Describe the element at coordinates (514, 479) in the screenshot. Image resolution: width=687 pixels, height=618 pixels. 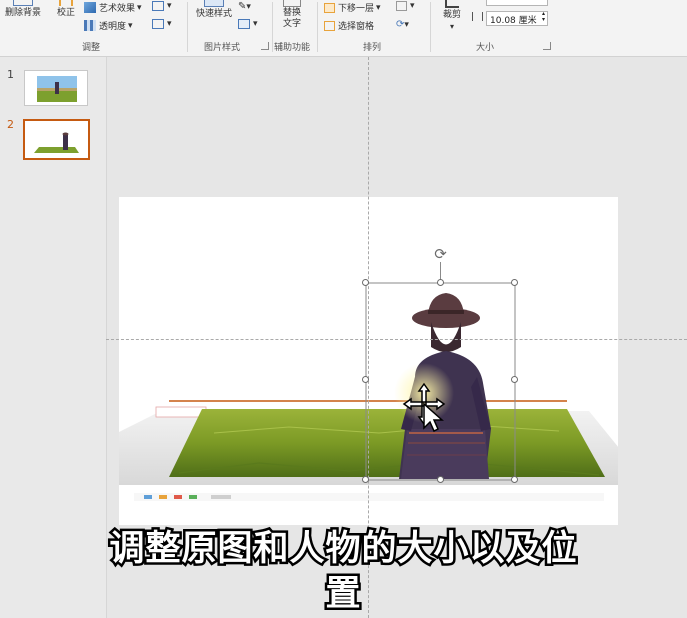
I see `resize-handle-bottom-right` at that location.